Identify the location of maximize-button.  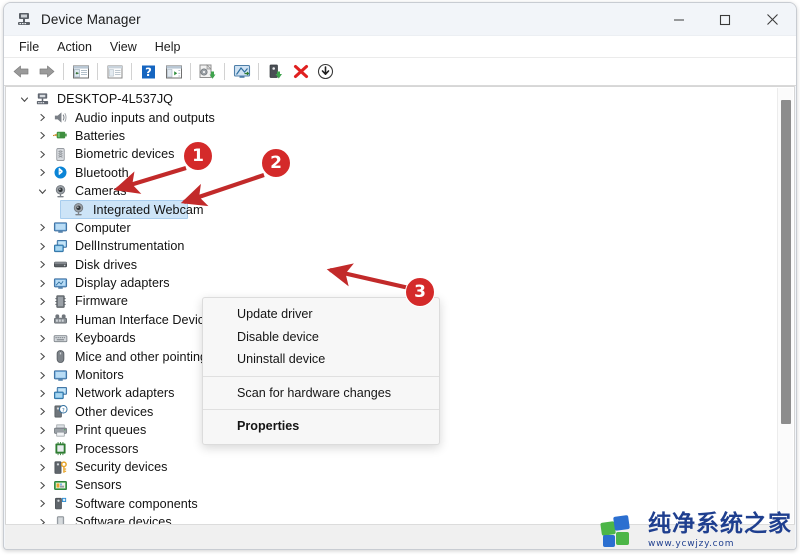
(725, 19).